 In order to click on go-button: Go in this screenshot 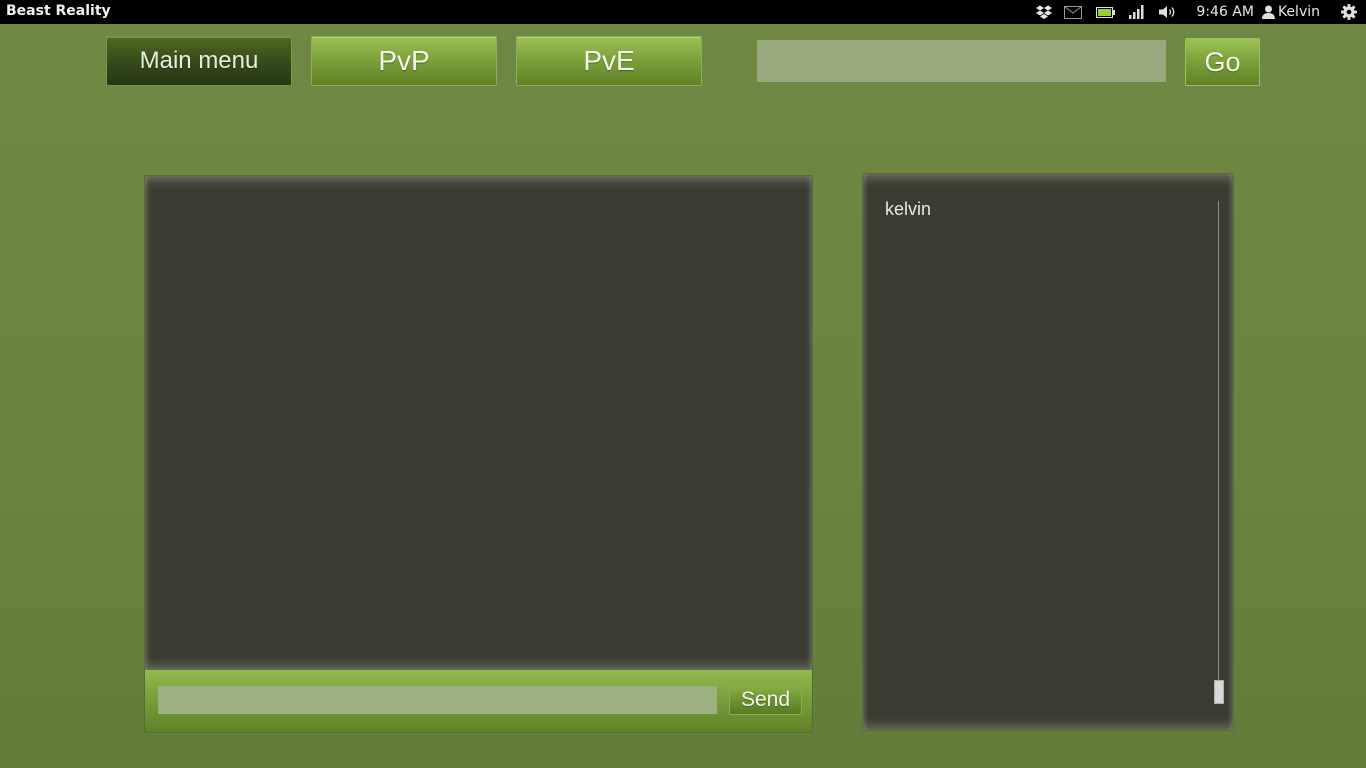, I will do `click(1222, 62)`.